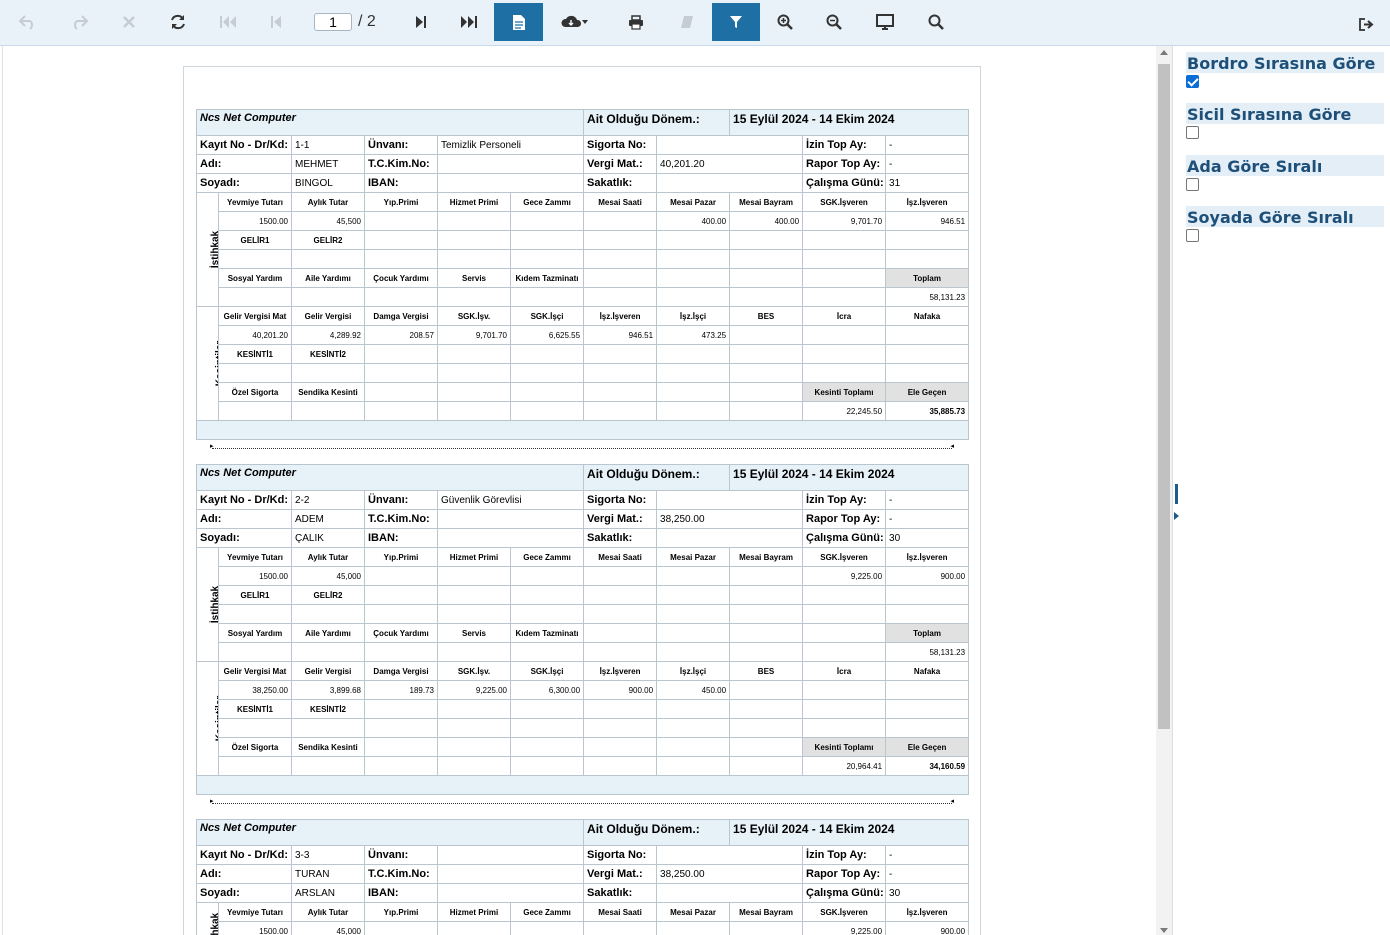 The height and width of the screenshot is (935, 1390). What do you see at coordinates (844, 316) in the screenshot?
I see `column-header: İcra` at bounding box center [844, 316].